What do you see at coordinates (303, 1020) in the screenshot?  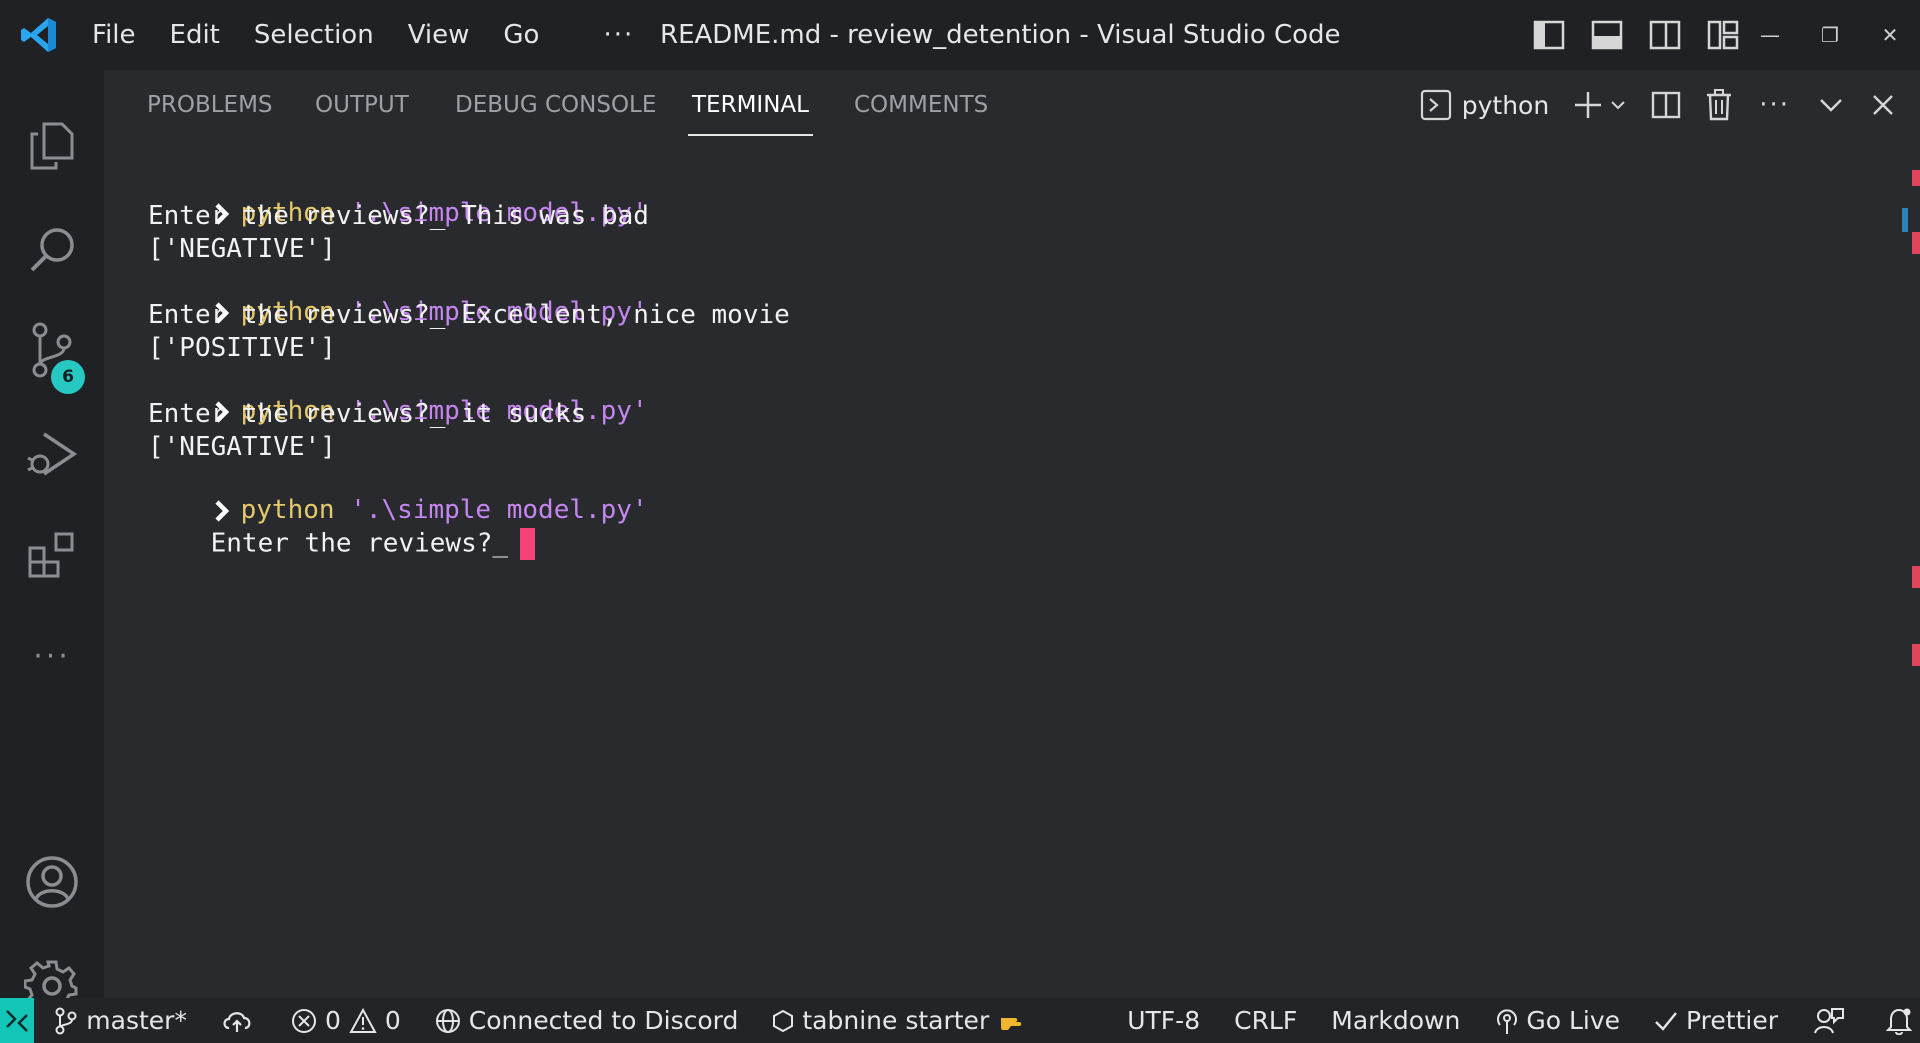 I see `error-icon` at bounding box center [303, 1020].